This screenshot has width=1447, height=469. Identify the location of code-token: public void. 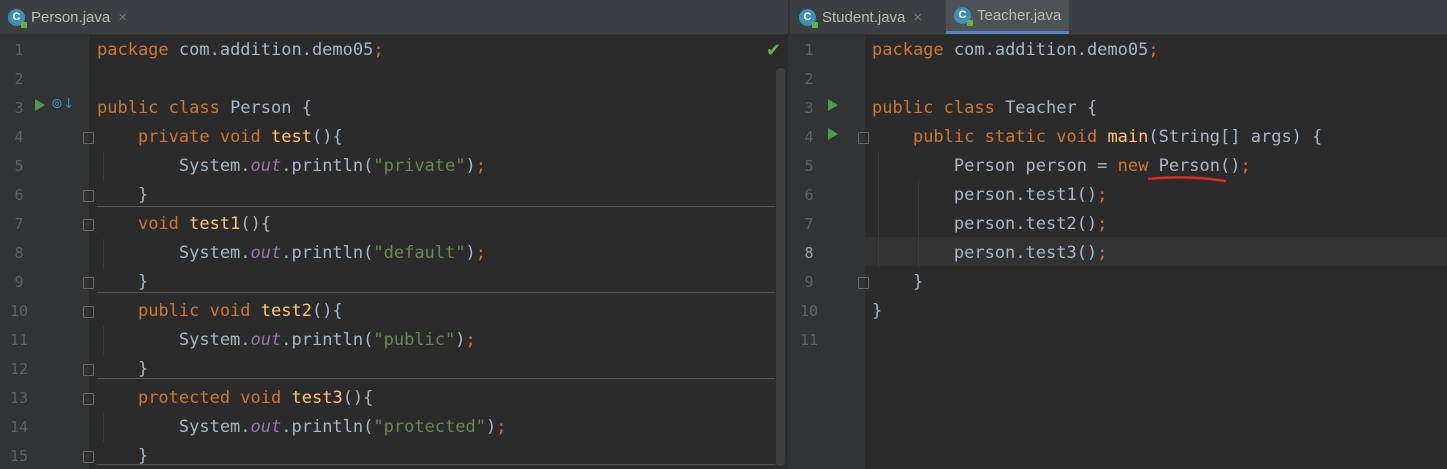
(194, 311).